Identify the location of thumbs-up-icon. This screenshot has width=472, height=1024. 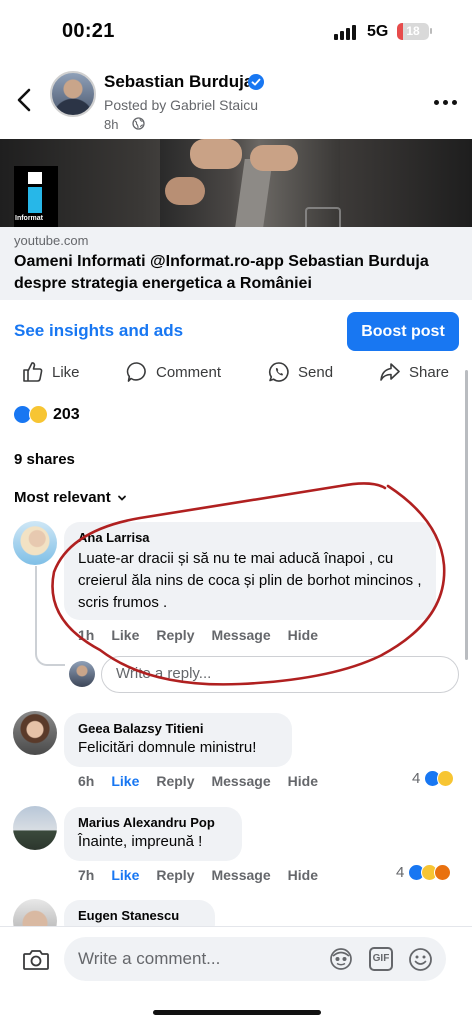
(33, 372).